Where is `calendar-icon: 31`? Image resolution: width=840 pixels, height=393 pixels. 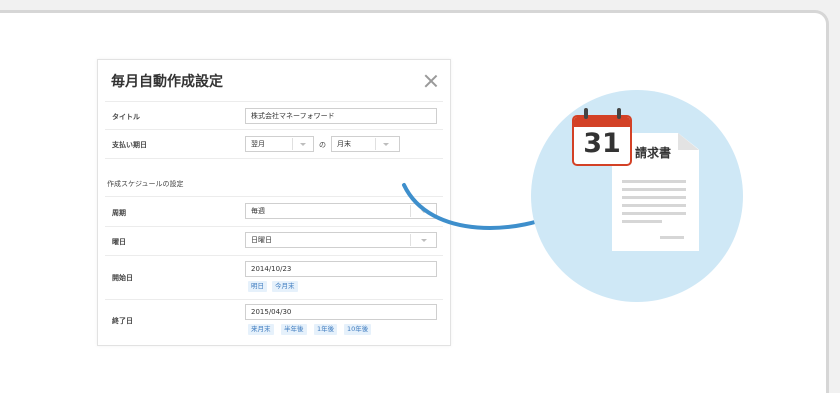 calendar-icon: 31 is located at coordinates (602, 140).